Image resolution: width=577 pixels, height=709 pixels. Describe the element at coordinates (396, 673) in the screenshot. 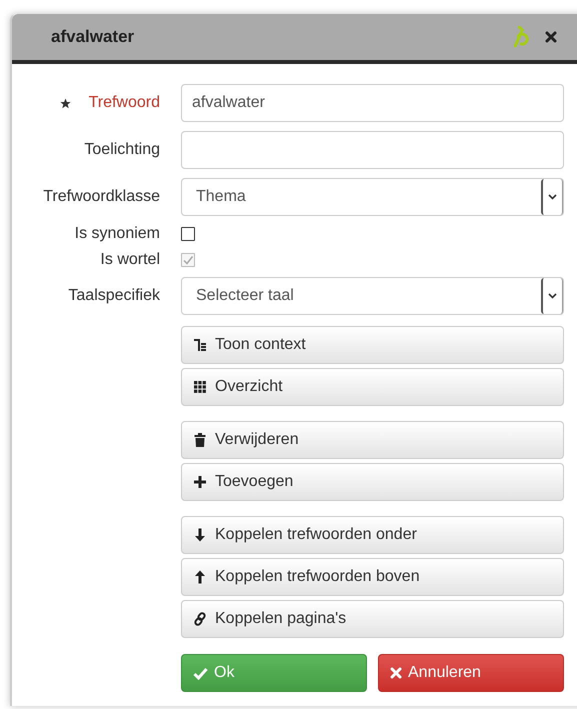

I see `cross-icon` at that location.